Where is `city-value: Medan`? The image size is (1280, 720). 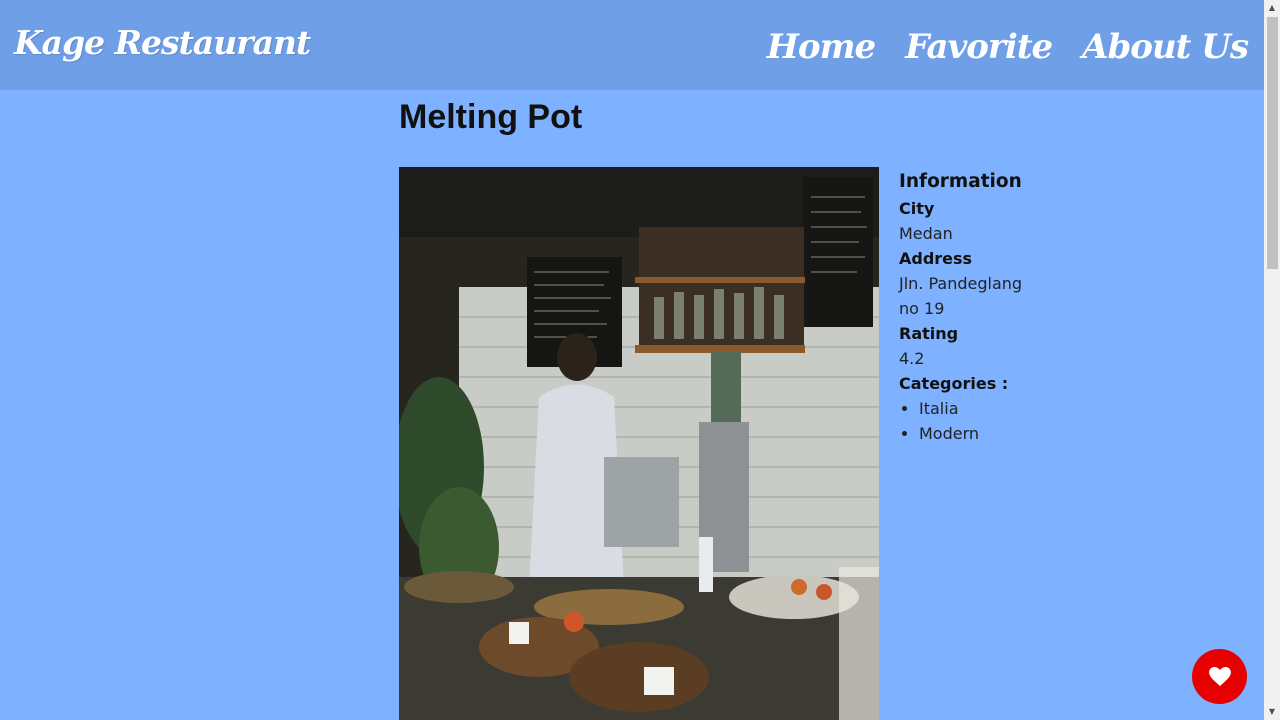
city-value: Medan is located at coordinates (926, 233).